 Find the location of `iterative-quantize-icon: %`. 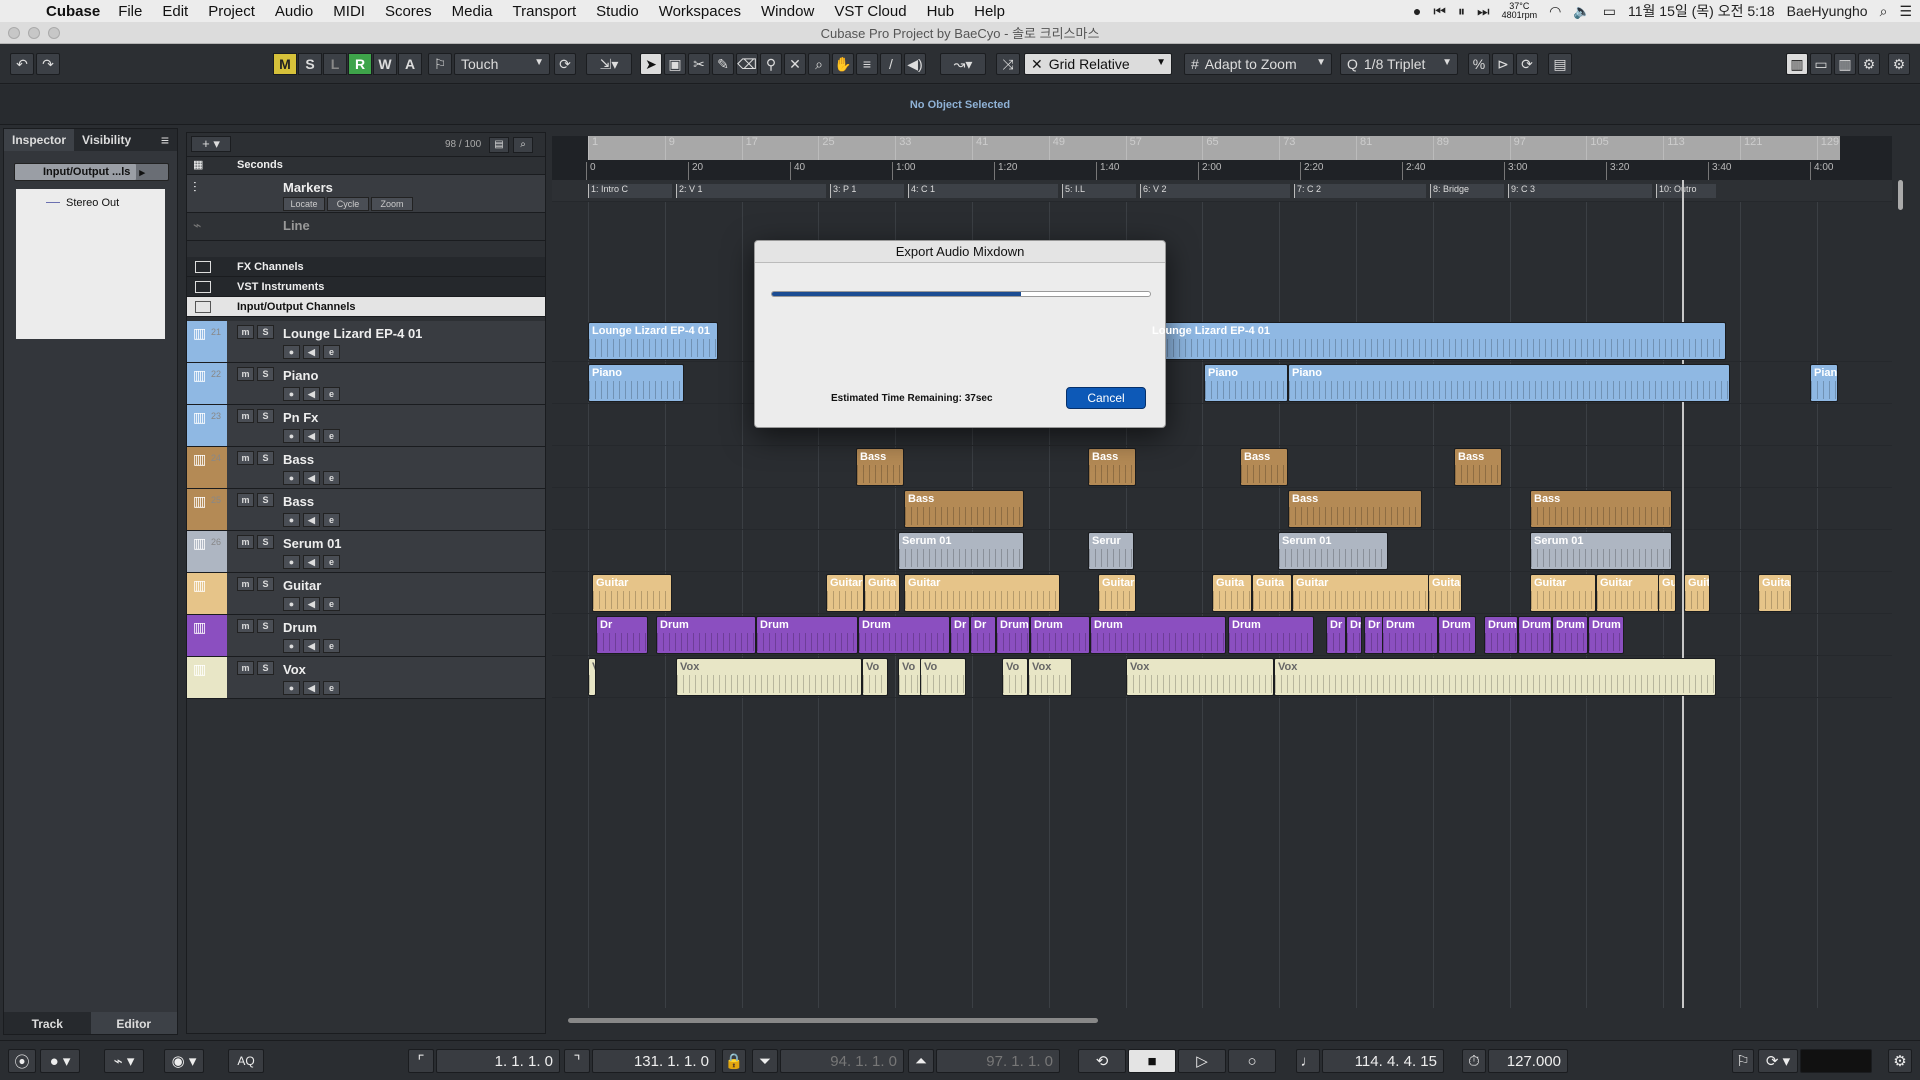

iterative-quantize-icon: % is located at coordinates (1479, 64).